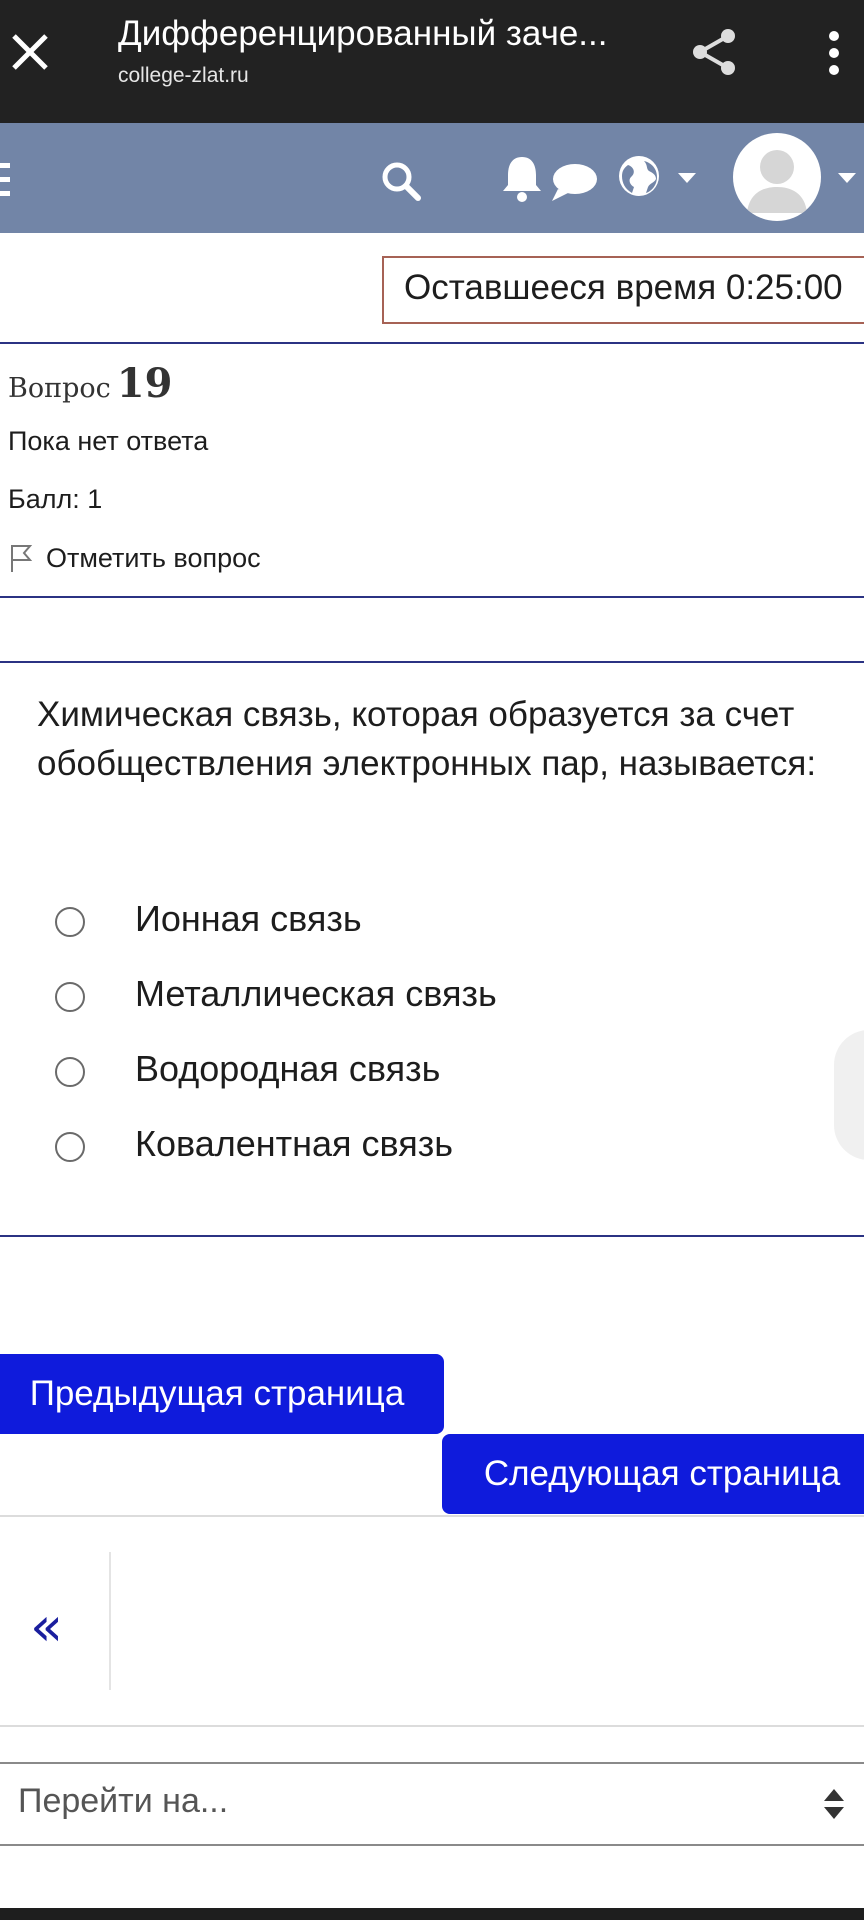 The height and width of the screenshot is (1920, 864). What do you see at coordinates (639, 176) in the screenshot?
I see `globe-icon` at bounding box center [639, 176].